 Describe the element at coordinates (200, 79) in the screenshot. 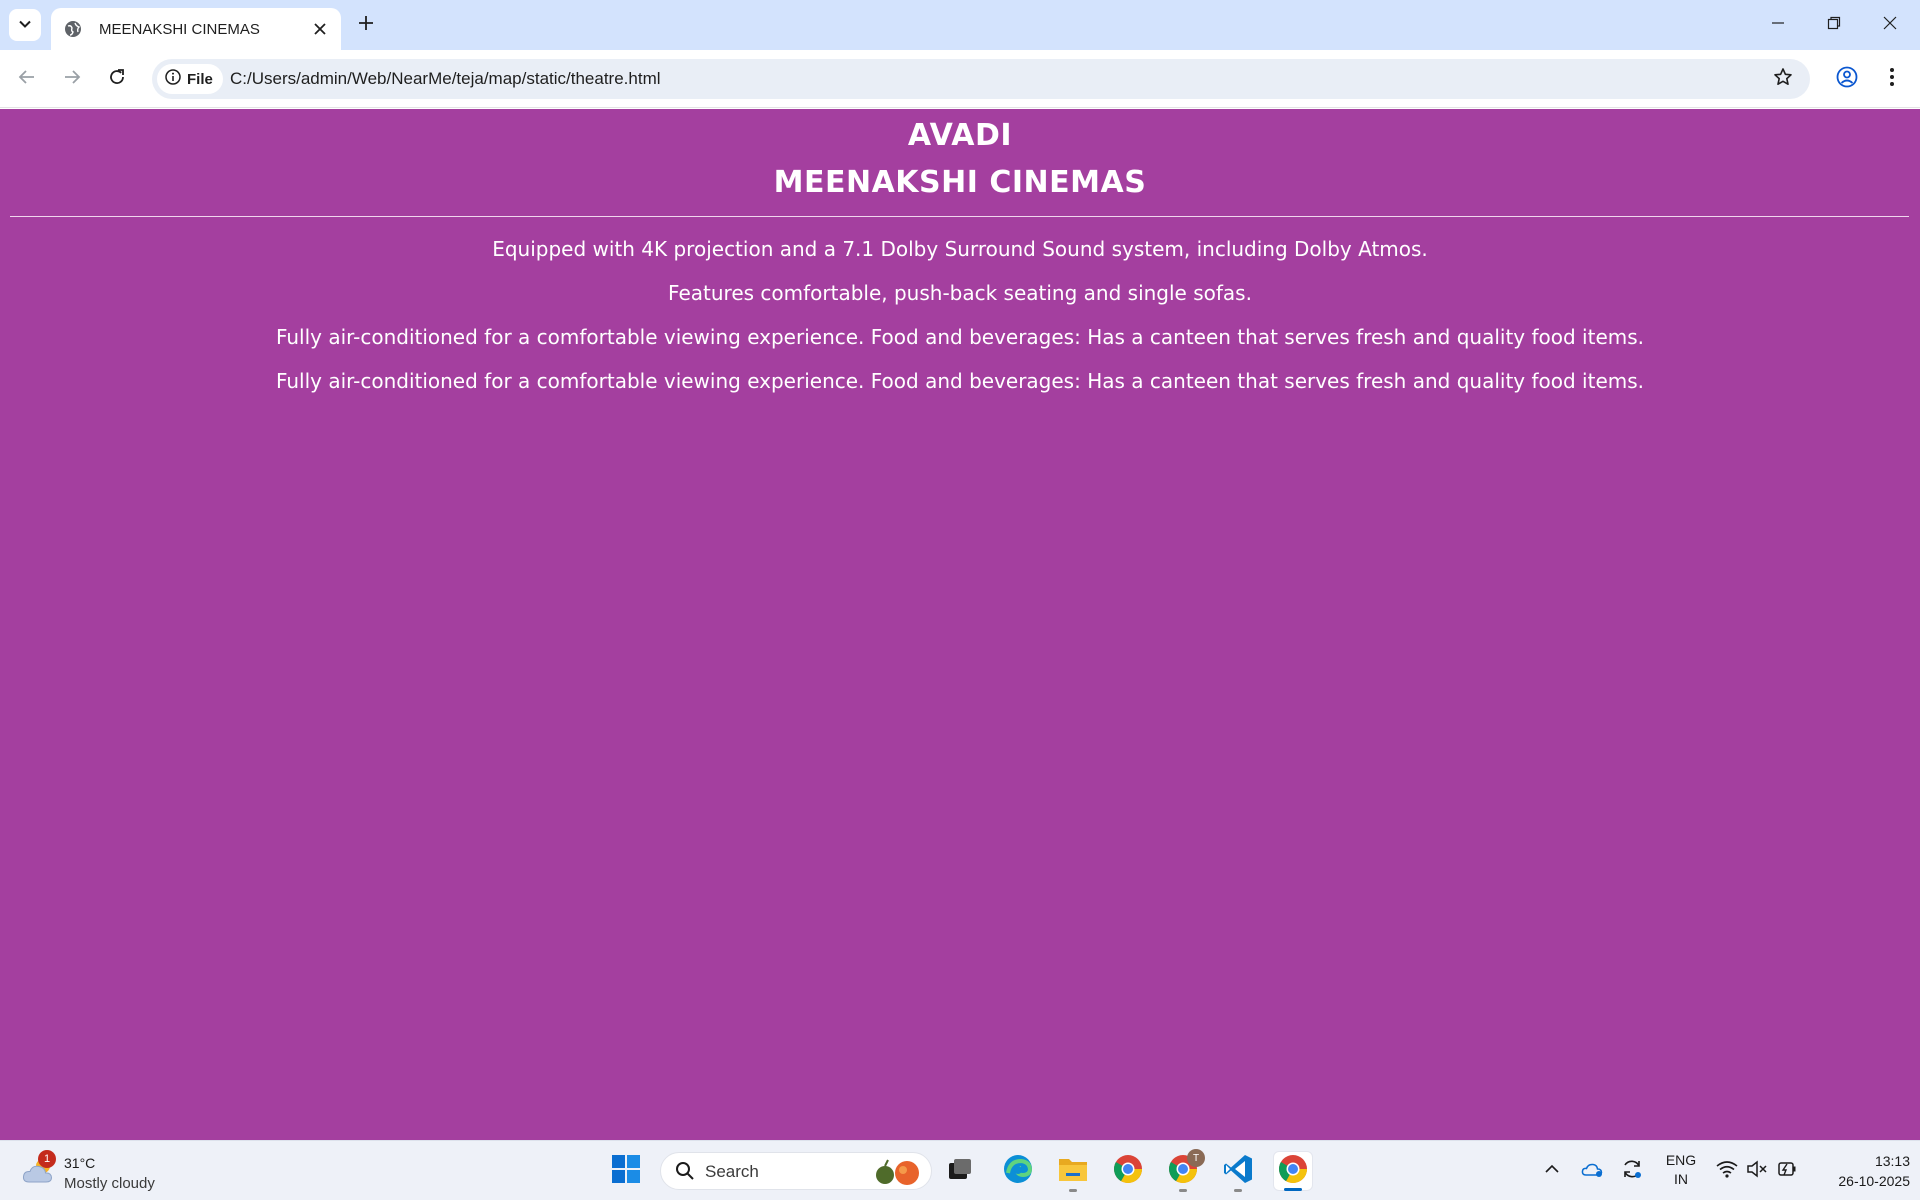

I see `site-chip-label: File` at that location.